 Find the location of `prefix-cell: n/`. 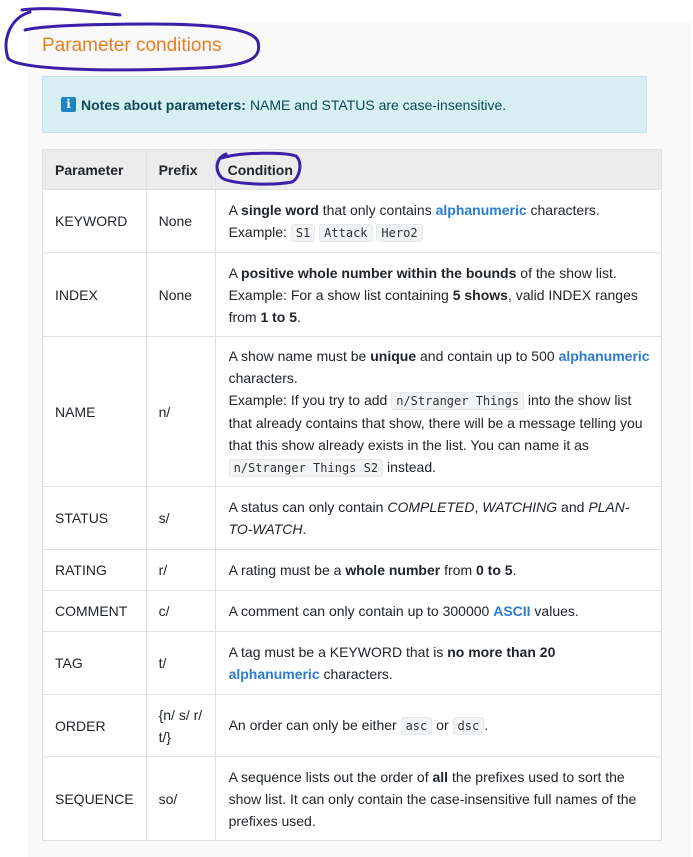

prefix-cell: n/ is located at coordinates (180, 411).